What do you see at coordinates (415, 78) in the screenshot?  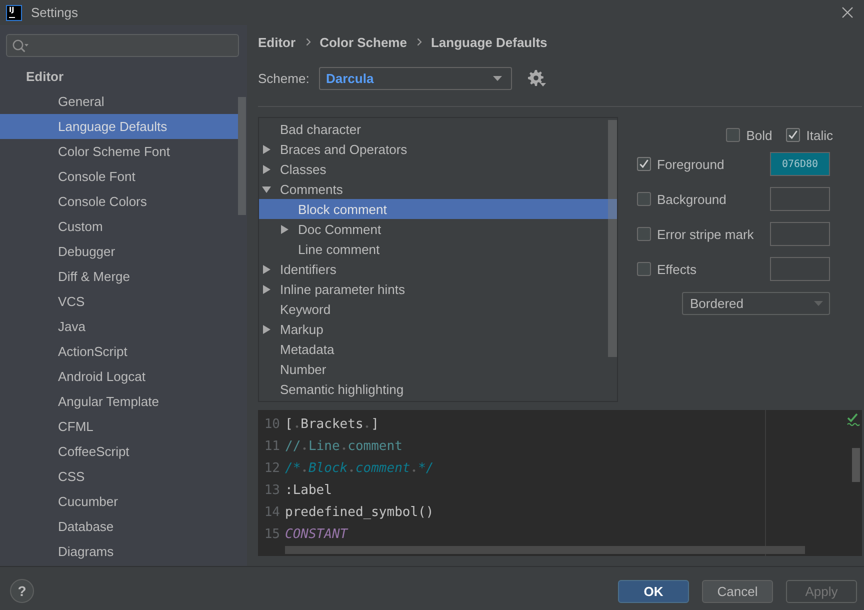 I see `scheme-dropdown: Darcula` at bounding box center [415, 78].